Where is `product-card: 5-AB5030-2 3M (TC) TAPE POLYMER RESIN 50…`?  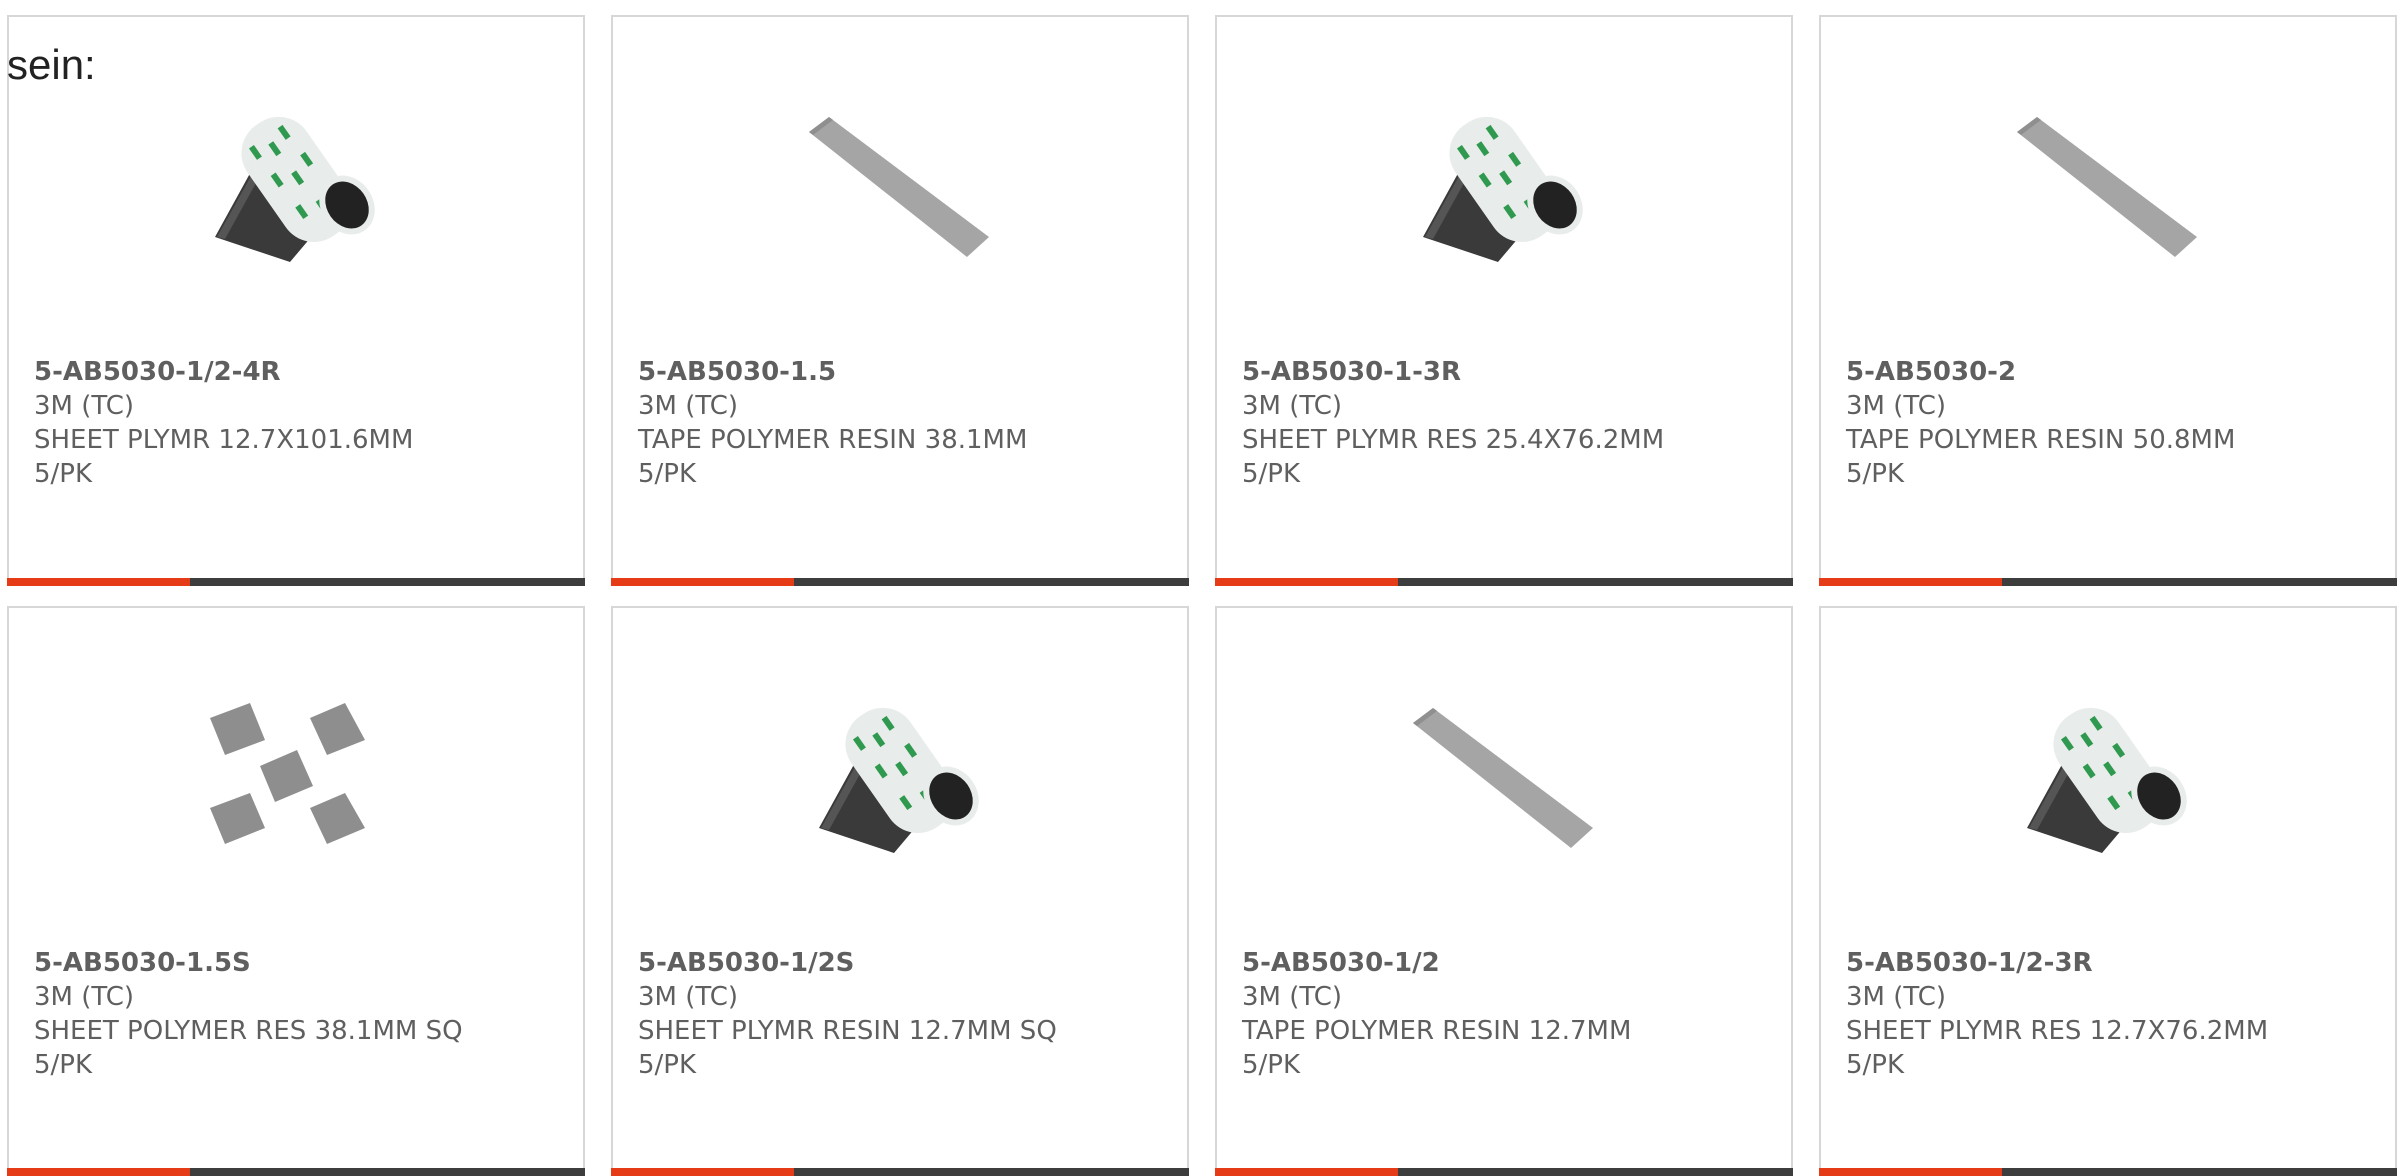
product-card: 5-AB5030-2 3M (TC) TAPE POLYMER RESIN 50… is located at coordinates (2108, 300).